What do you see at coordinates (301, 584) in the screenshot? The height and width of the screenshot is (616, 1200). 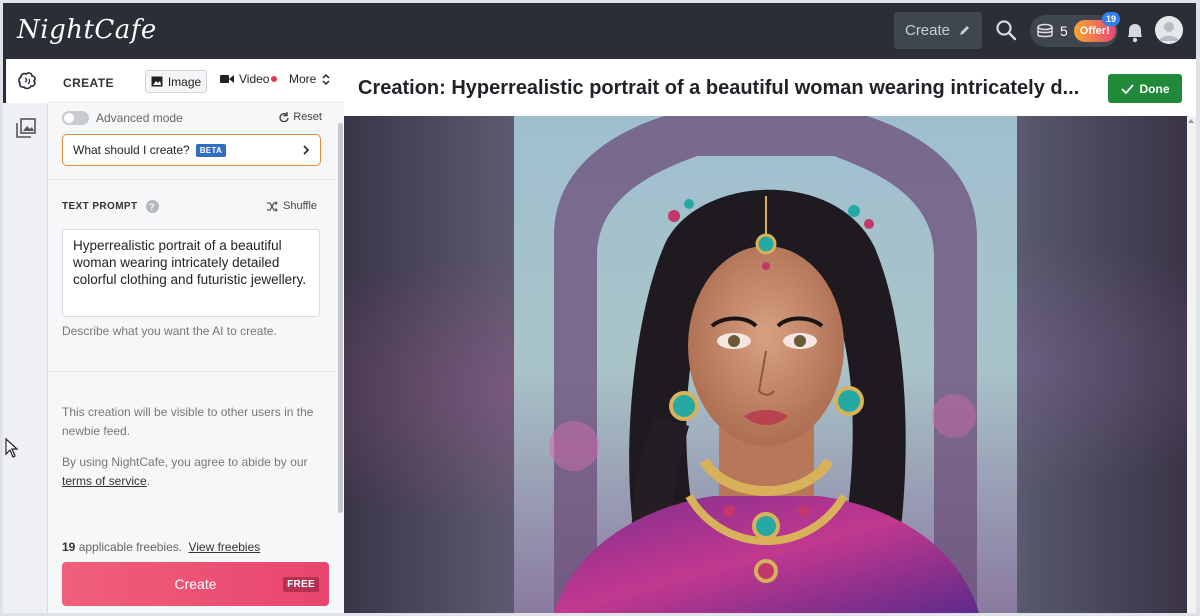 I see `free-badge: FREE` at bounding box center [301, 584].